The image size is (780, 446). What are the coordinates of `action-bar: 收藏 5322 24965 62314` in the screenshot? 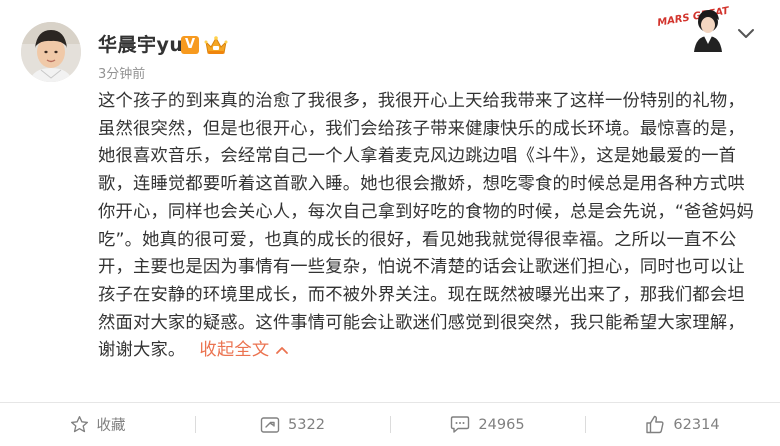 It's located at (390, 424).